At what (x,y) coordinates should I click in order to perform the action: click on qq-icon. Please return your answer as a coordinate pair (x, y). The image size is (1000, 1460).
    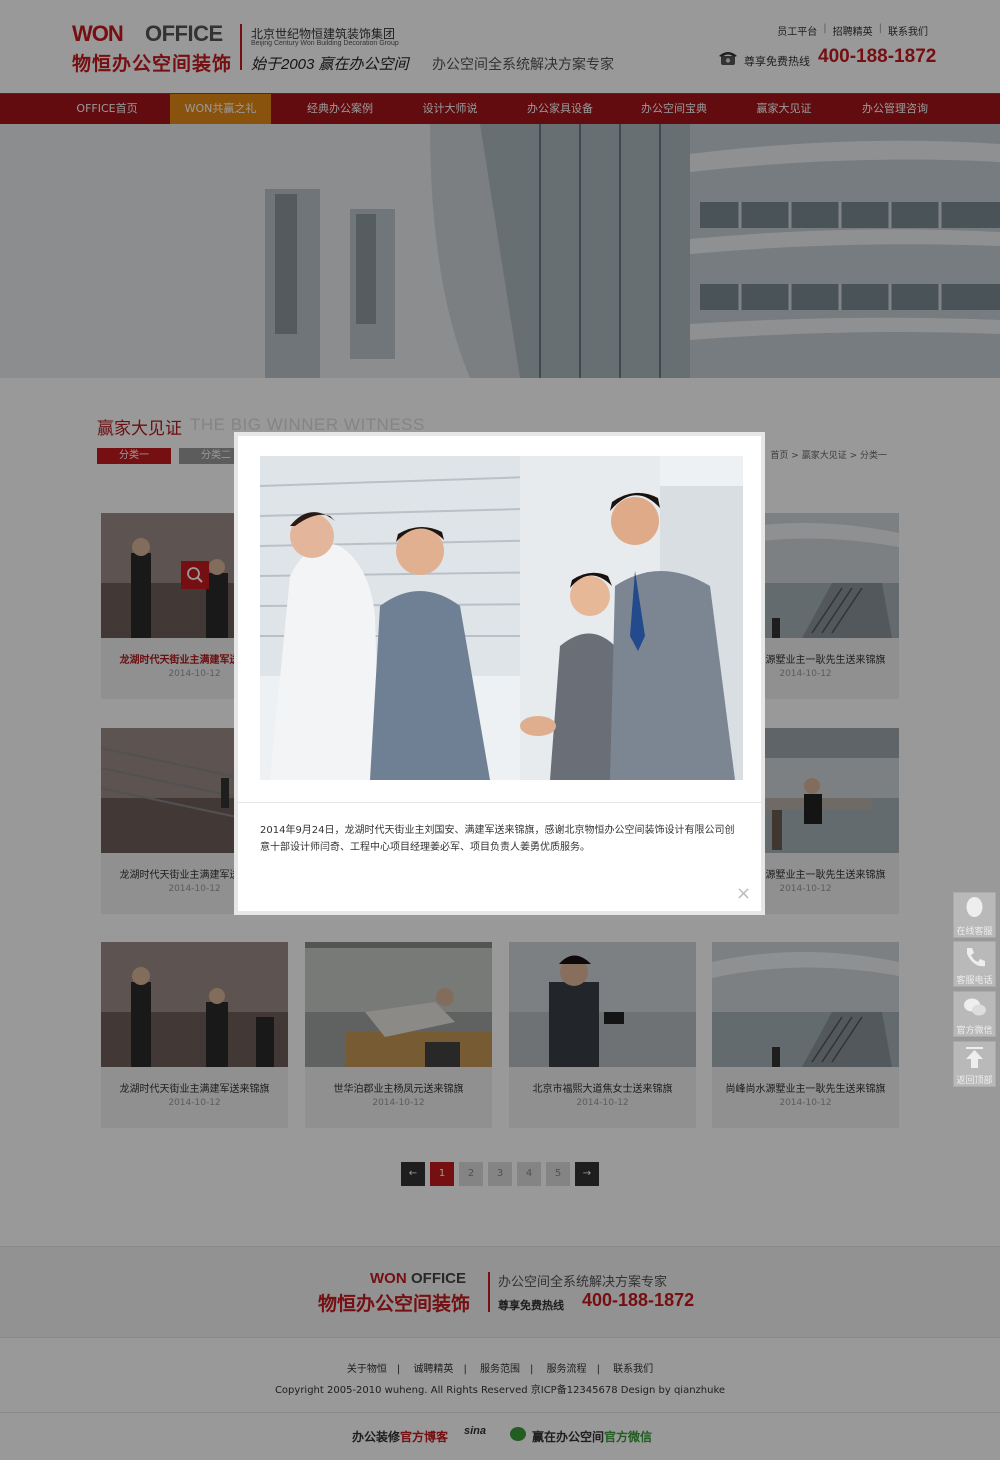
    Looking at the image, I should click on (974, 907).